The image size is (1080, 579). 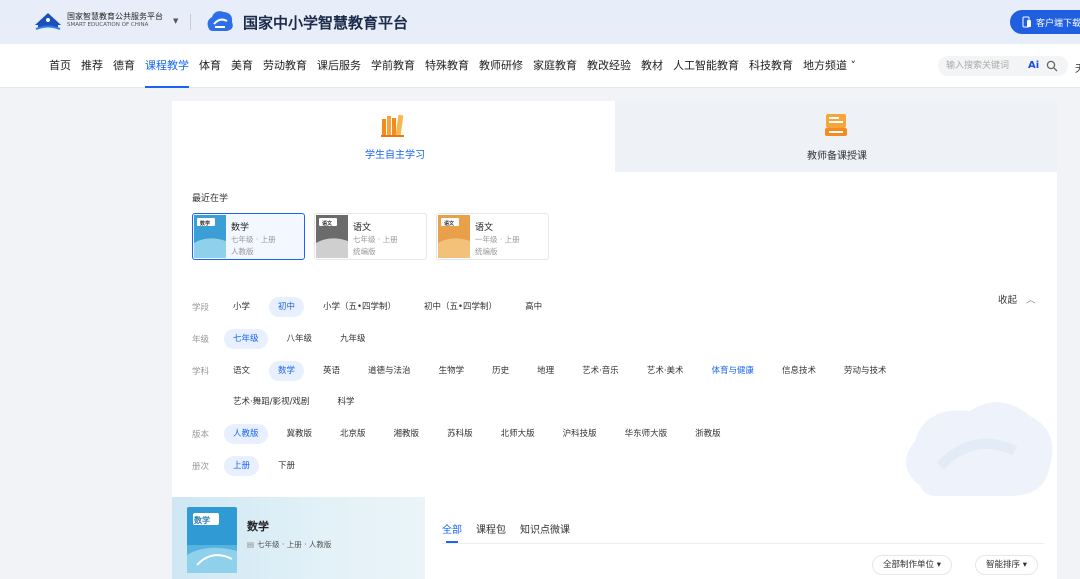 I want to click on recent-book-card: 数学 数学七年级 · 上册 人教版, so click(x=248, y=236).